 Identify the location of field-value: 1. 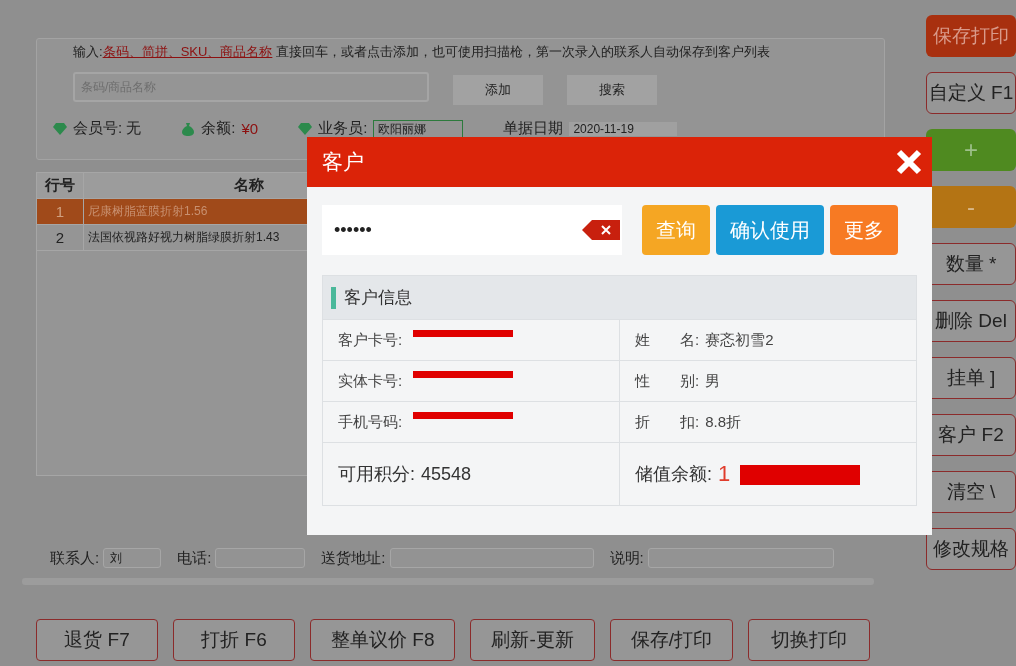
(724, 474).